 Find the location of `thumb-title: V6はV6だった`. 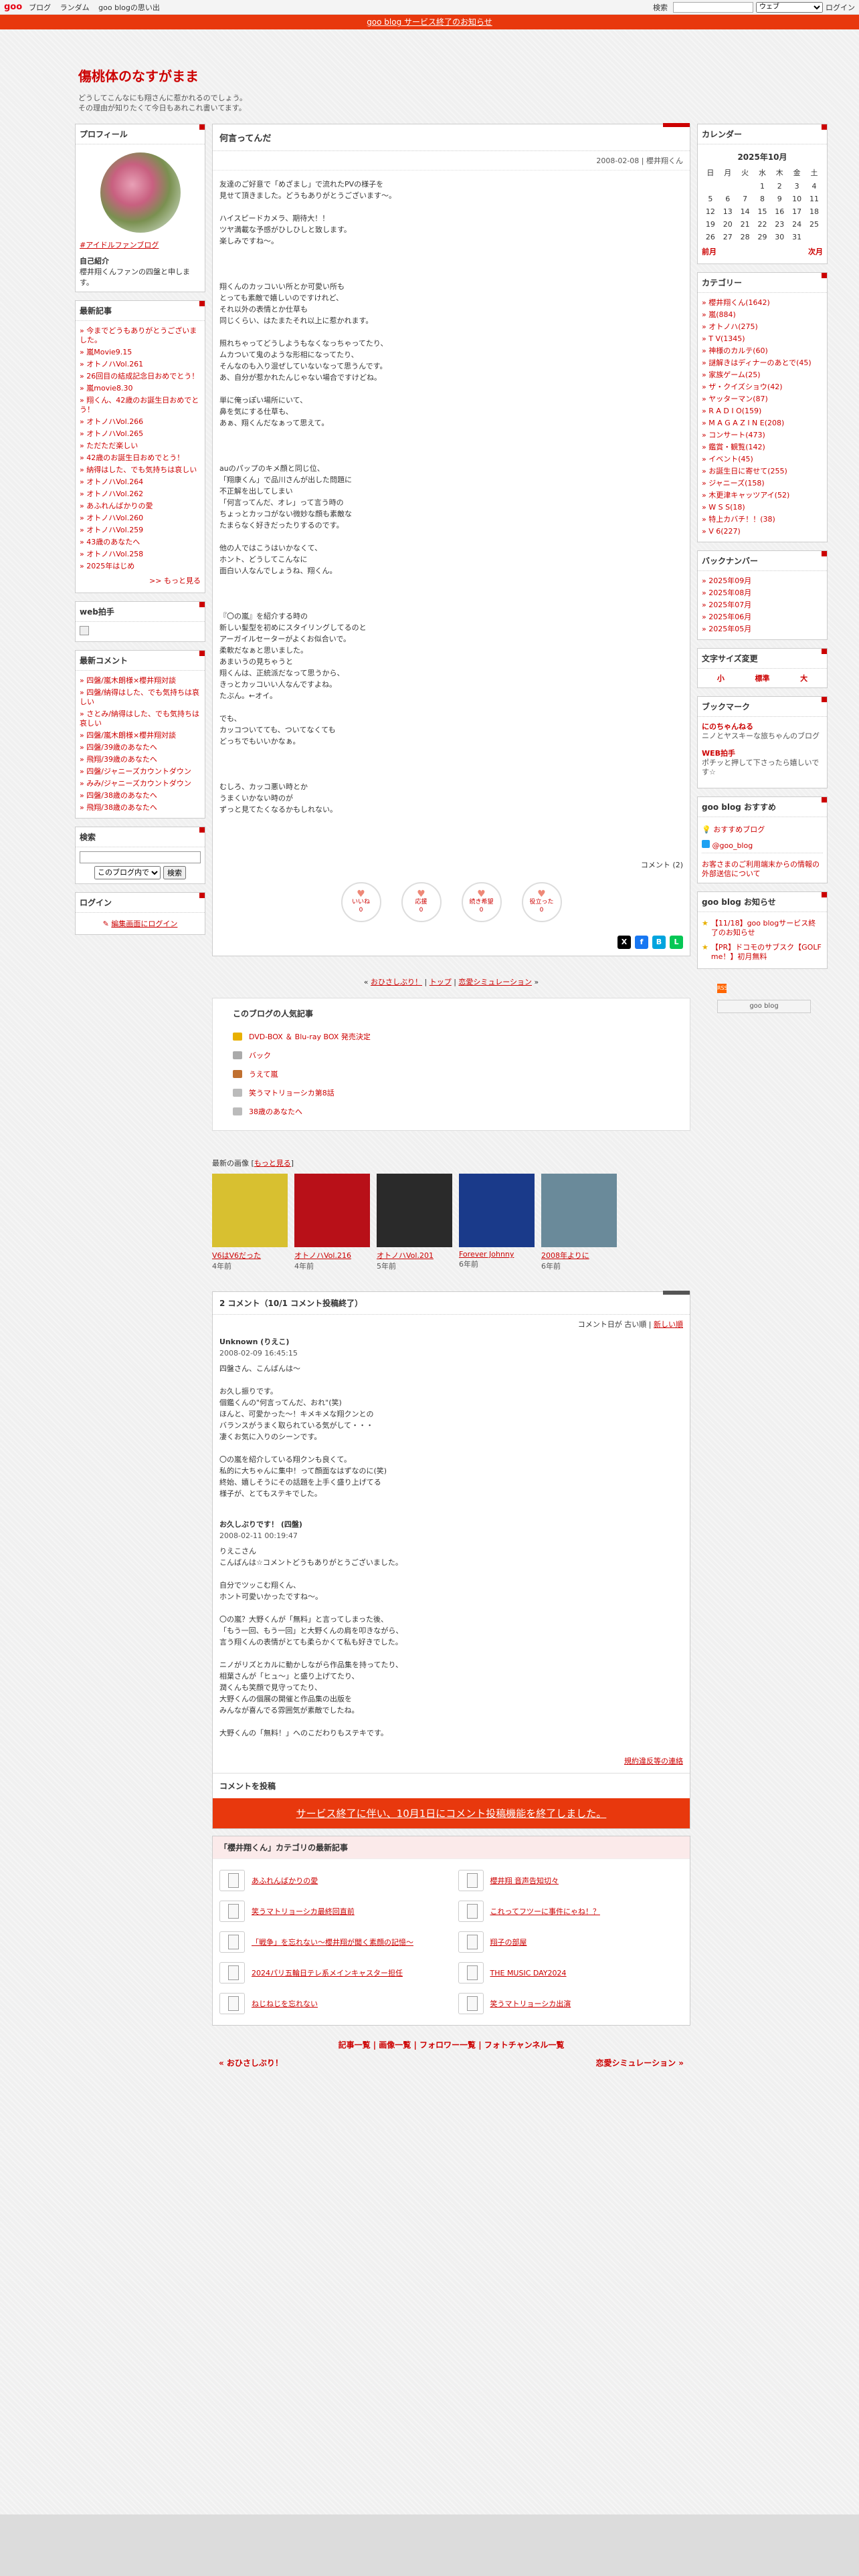

thumb-title: V6はV6だった is located at coordinates (250, 1255).